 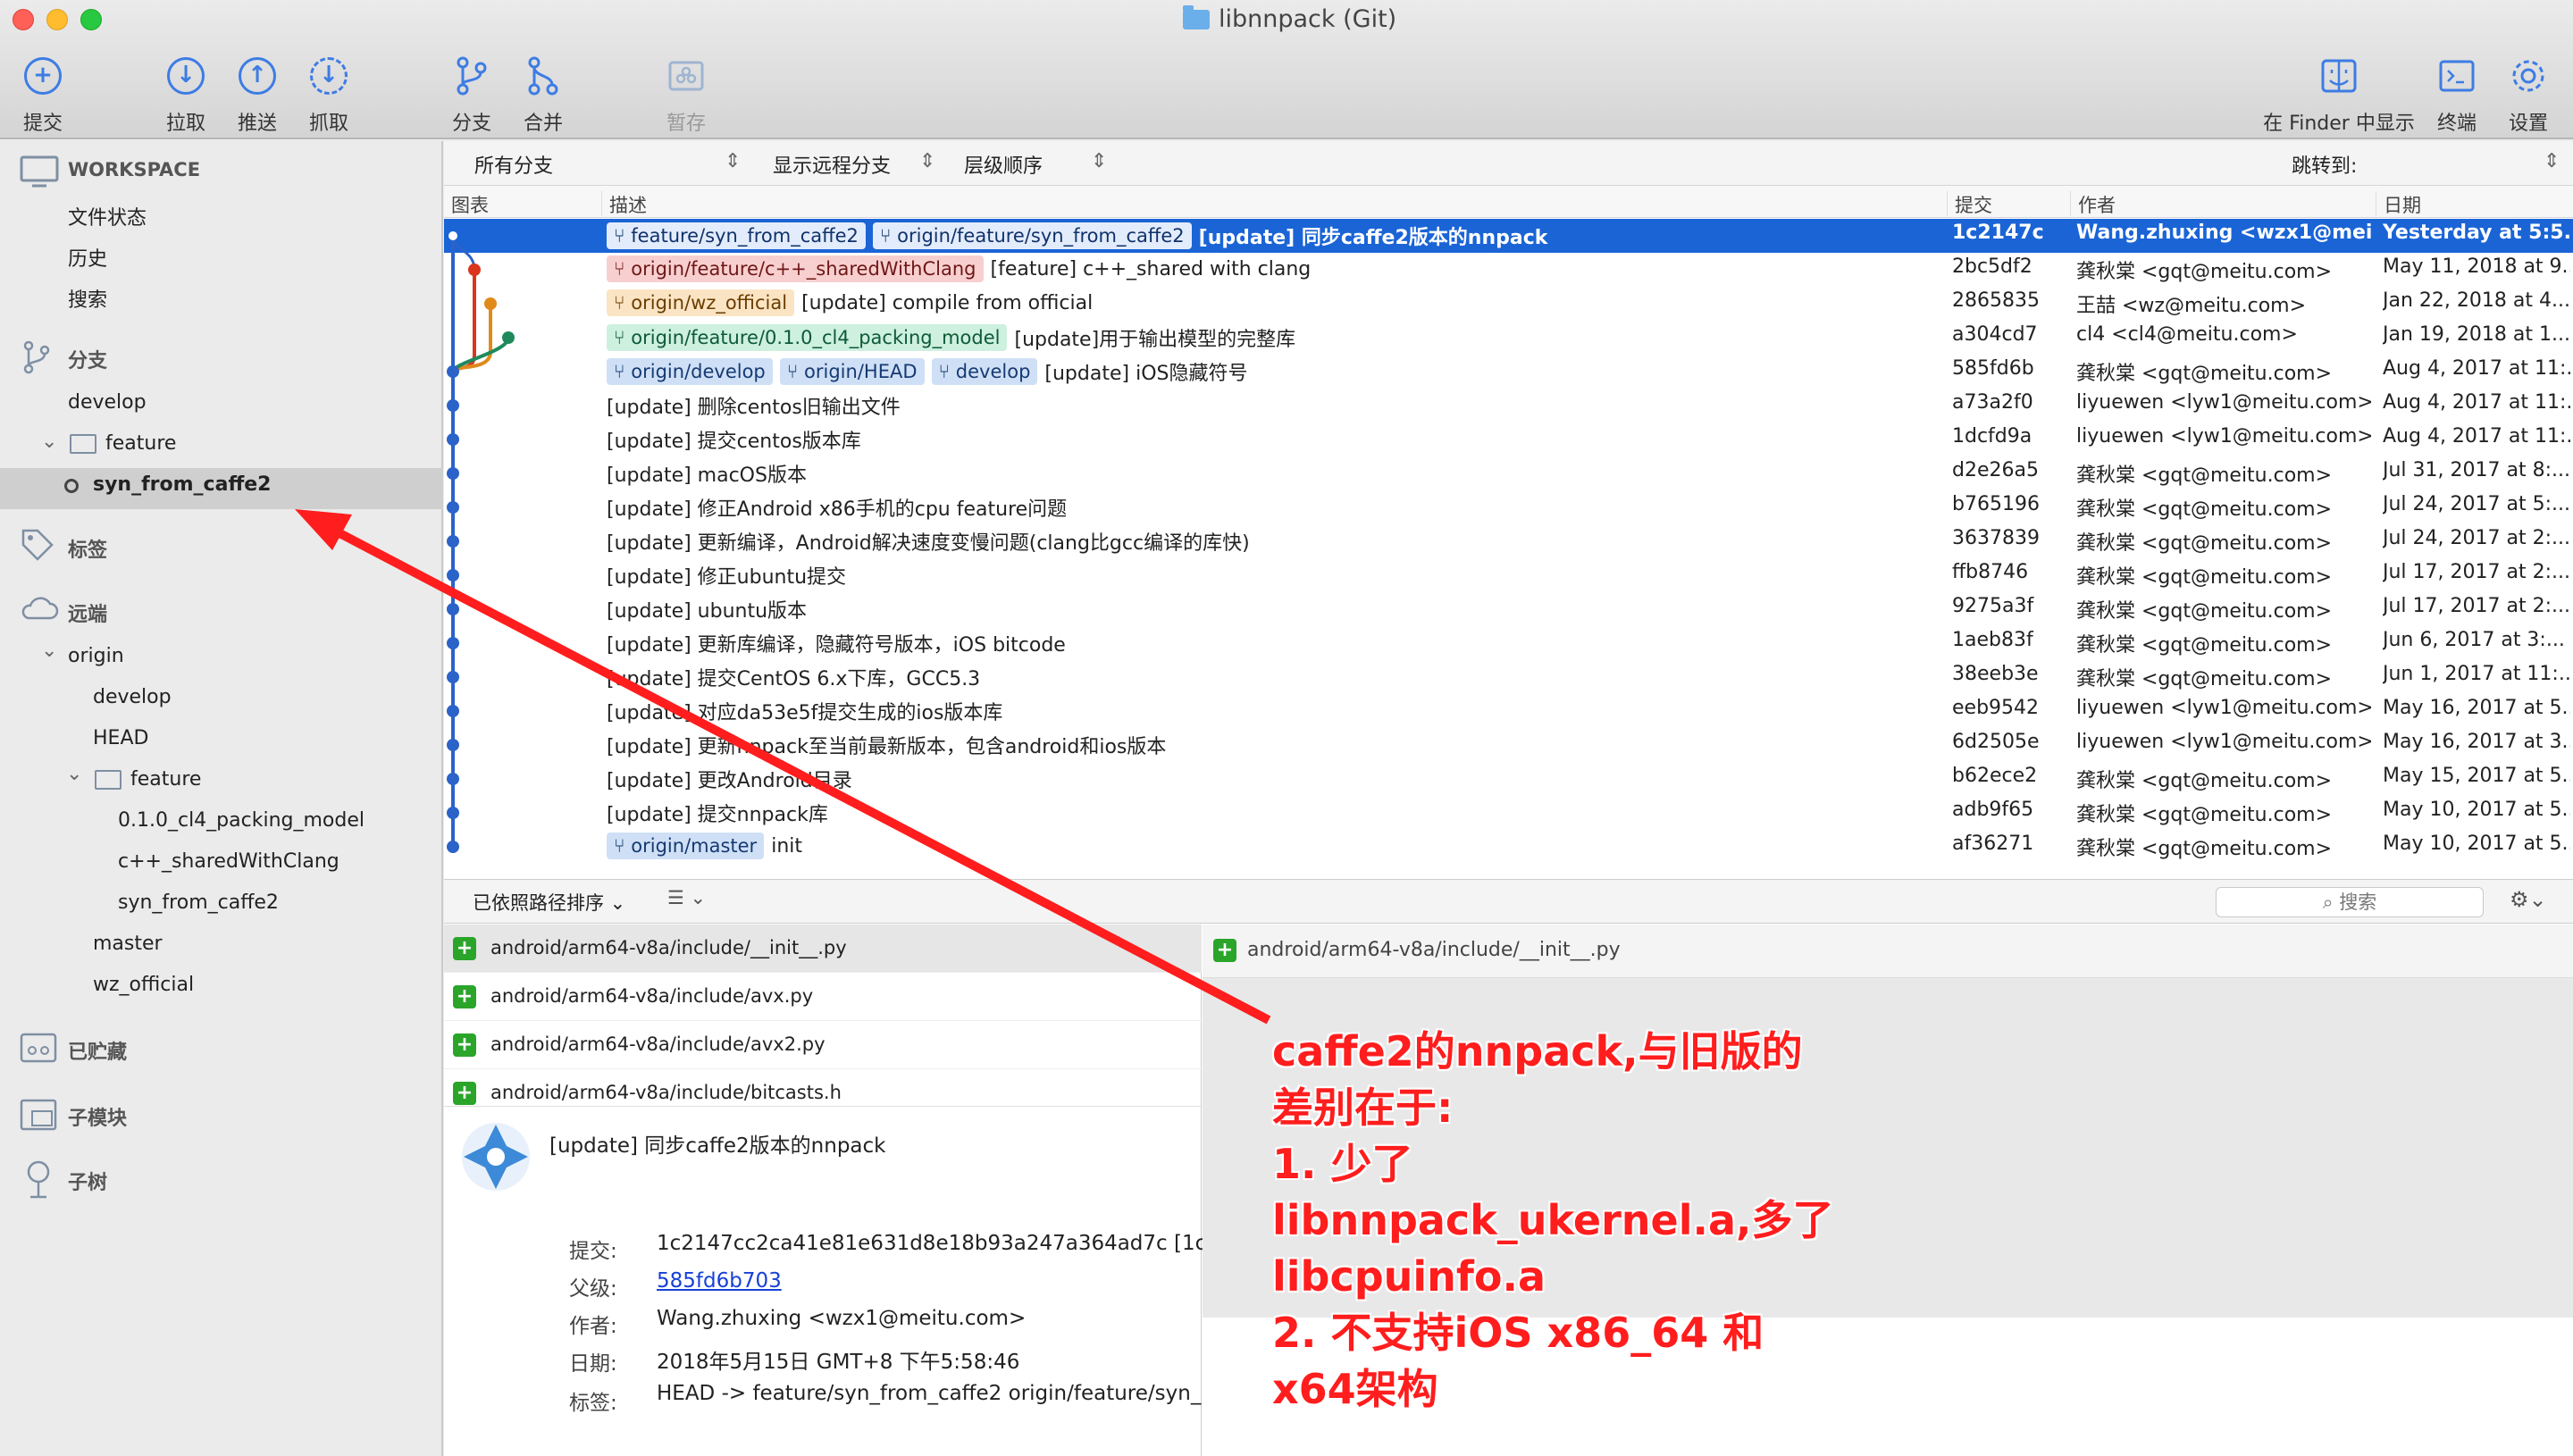 What do you see at coordinates (128, 944) in the screenshot?
I see `sidebar-remote-master: master` at bounding box center [128, 944].